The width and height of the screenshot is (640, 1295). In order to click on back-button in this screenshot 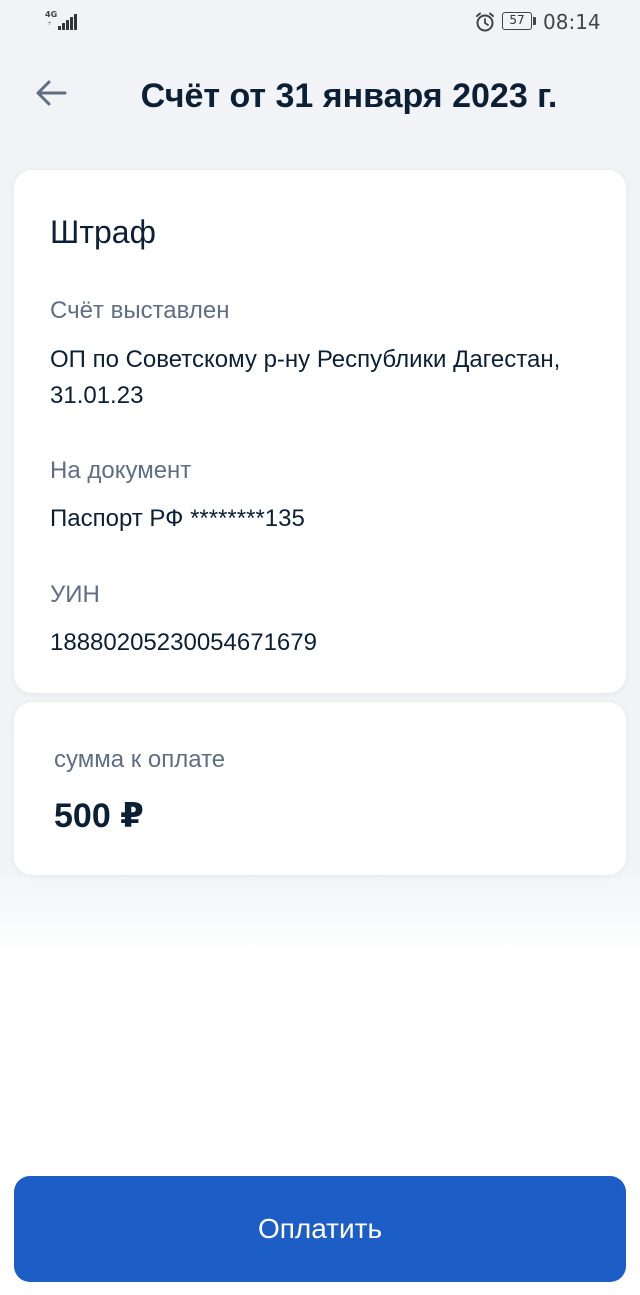, I will do `click(51, 93)`.